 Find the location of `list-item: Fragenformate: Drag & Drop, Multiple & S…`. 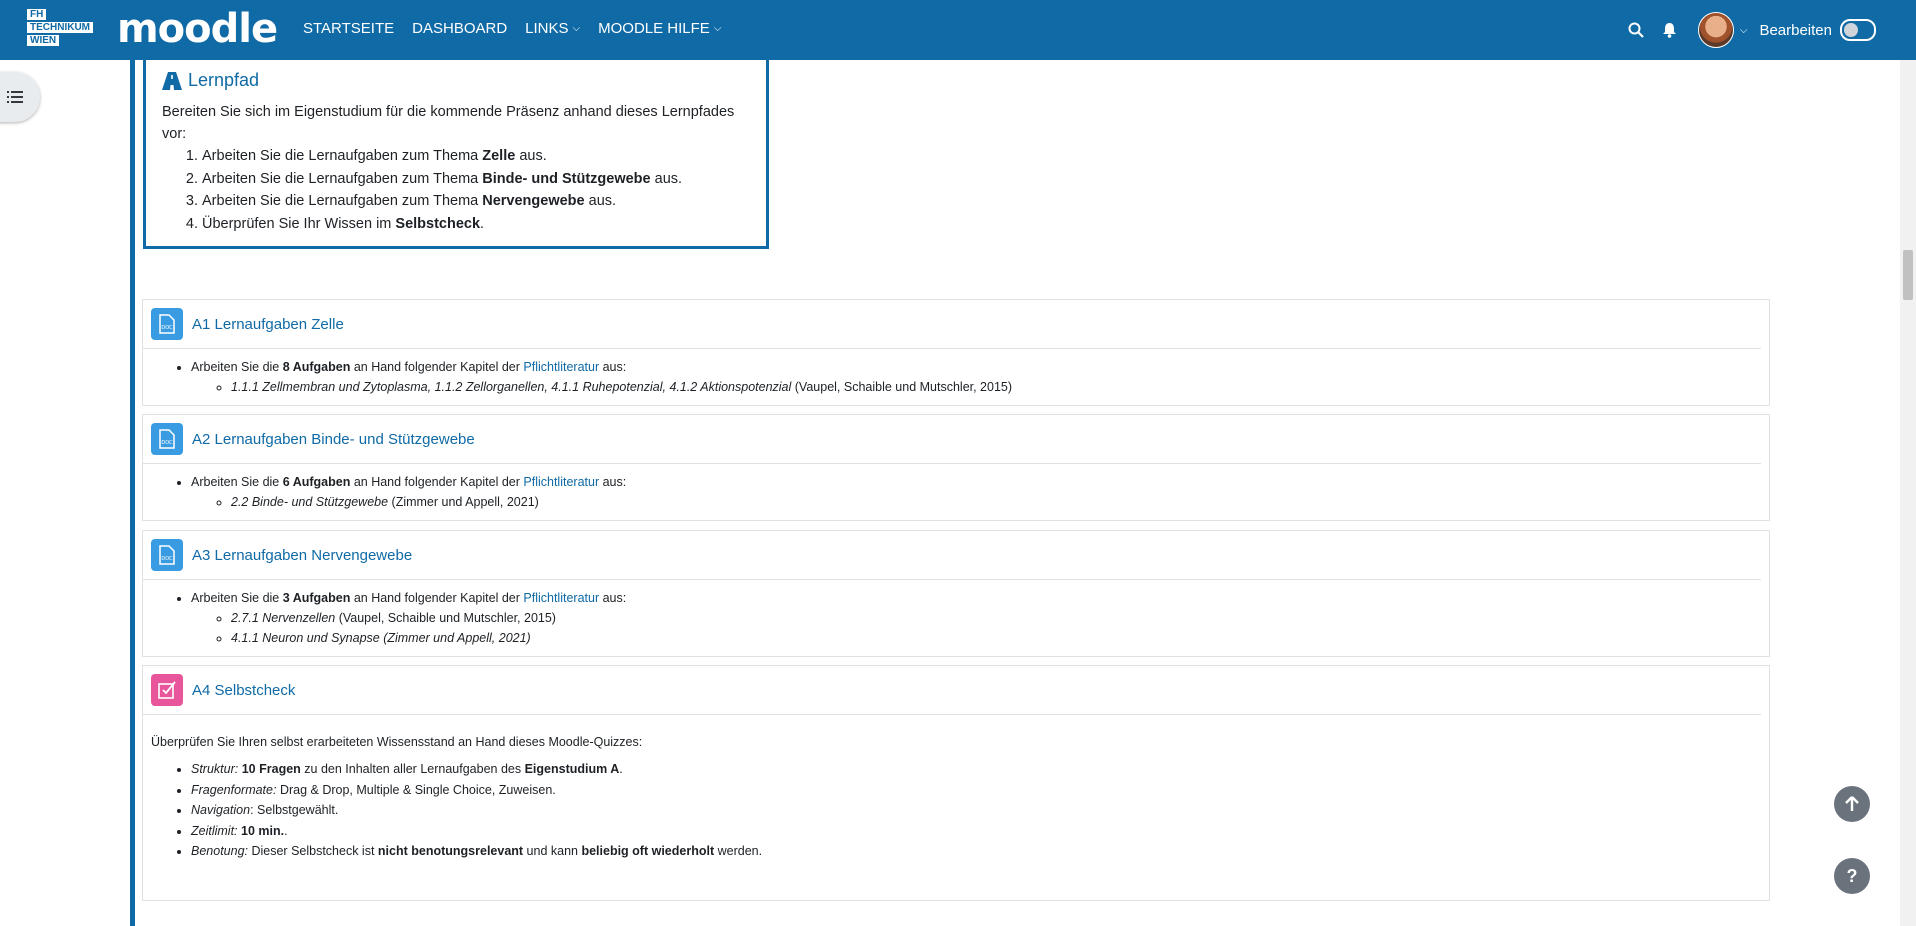

list-item: Fragenformate: Drag & Drop, Multiple & S… is located at coordinates (980, 790).